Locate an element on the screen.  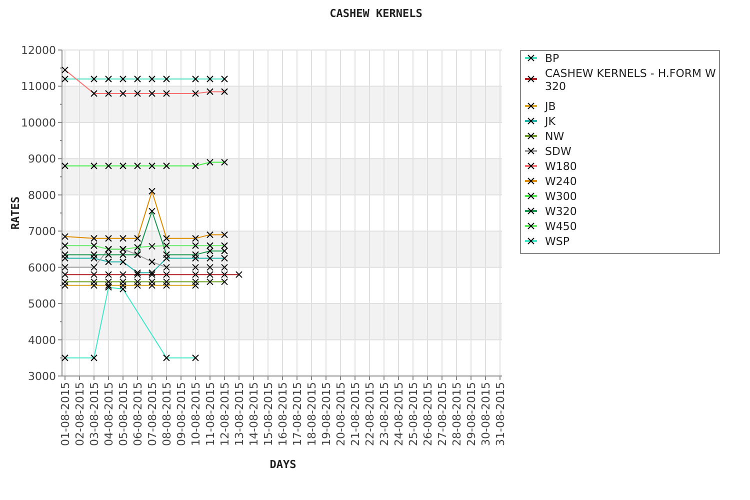
x-tick-label: 14-08-2015 is located at coordinates (254, 414).